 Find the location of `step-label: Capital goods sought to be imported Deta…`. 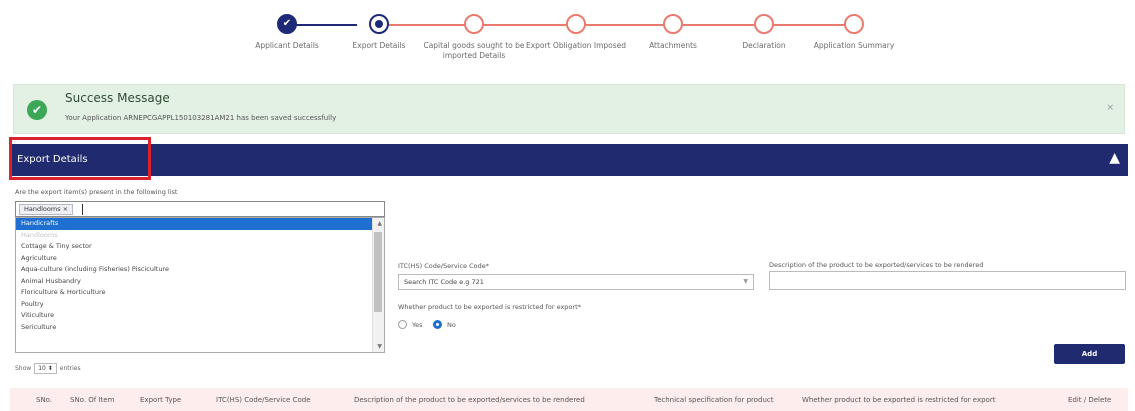

step-label: Capital goods sought to be imported Deta… is located at coordinates (474, 50).